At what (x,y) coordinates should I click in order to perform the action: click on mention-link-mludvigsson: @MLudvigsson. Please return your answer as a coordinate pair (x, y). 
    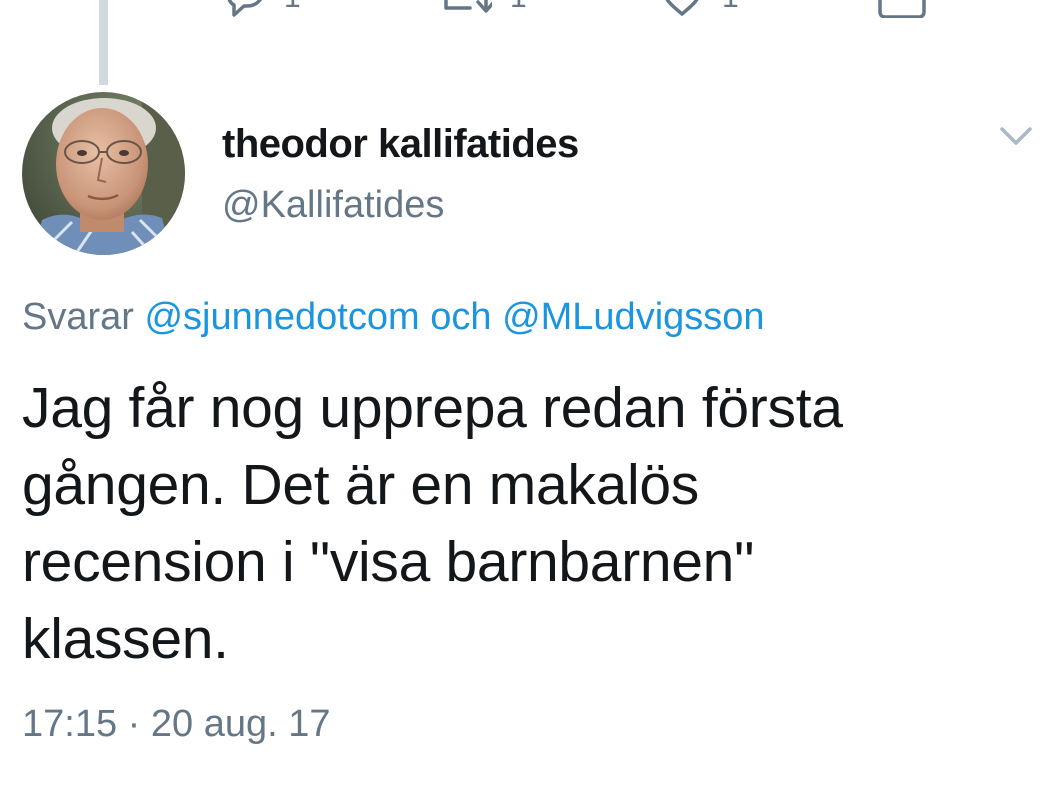
    Looking at the image, I should click on (633, 317).